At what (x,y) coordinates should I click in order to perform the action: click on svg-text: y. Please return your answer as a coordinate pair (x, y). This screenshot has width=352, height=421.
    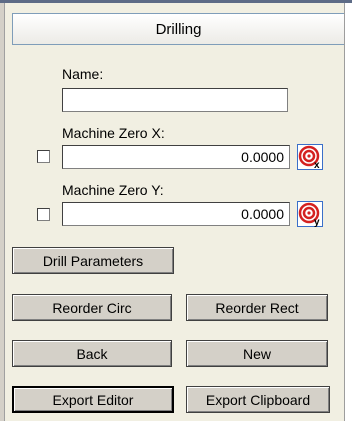
    Looking at the image, I should click on (317, 222).